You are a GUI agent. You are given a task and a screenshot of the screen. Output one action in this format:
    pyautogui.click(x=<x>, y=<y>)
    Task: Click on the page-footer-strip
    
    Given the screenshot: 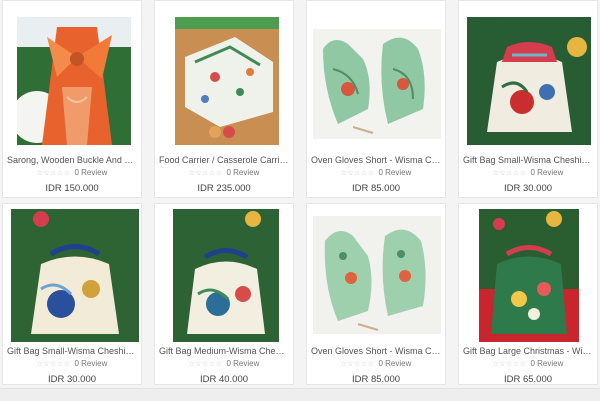 What is the action you would take?
    pyautogui.click(x=300, y=394)
    